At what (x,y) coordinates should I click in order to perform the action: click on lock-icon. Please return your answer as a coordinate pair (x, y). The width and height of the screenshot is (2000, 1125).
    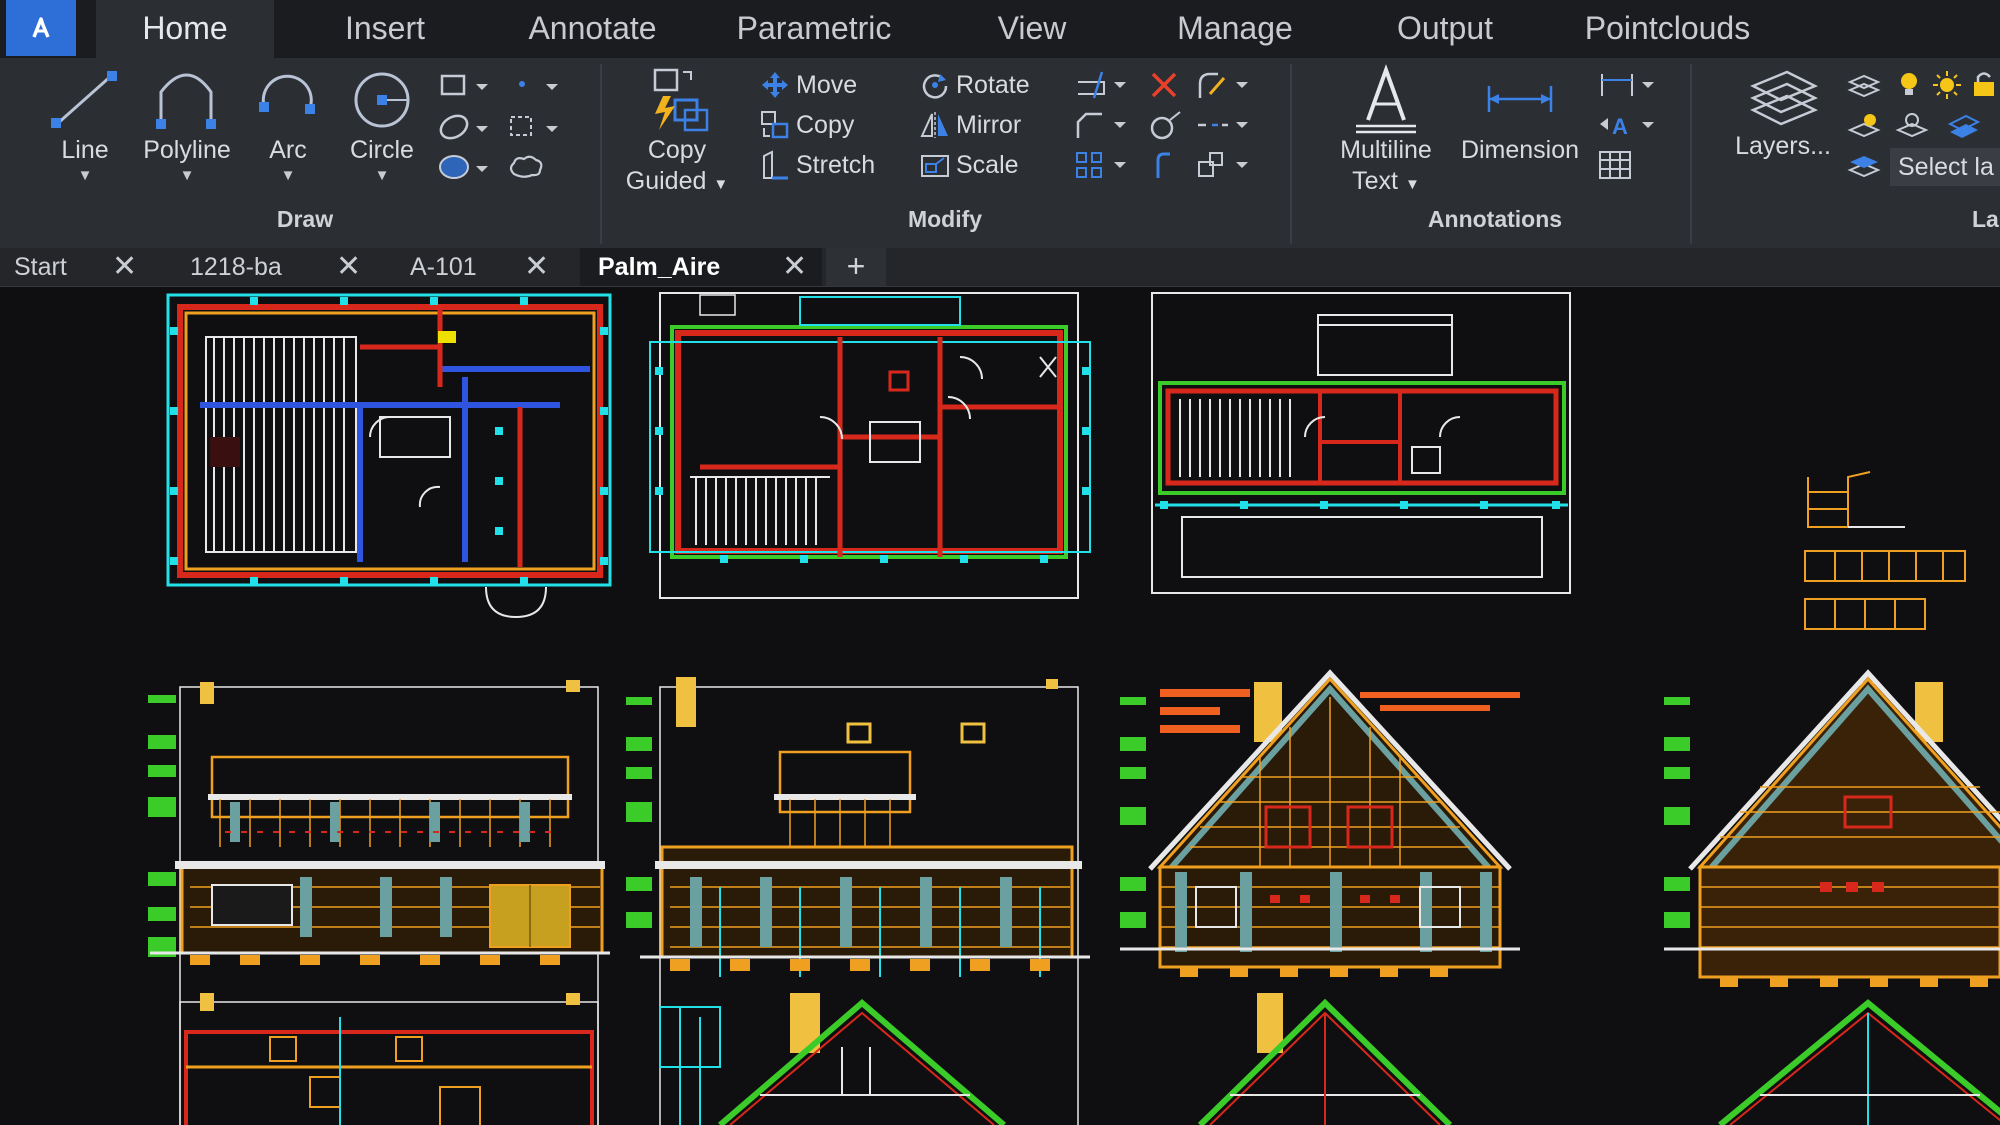
    Looking at the image, I should click on (1984, 84).